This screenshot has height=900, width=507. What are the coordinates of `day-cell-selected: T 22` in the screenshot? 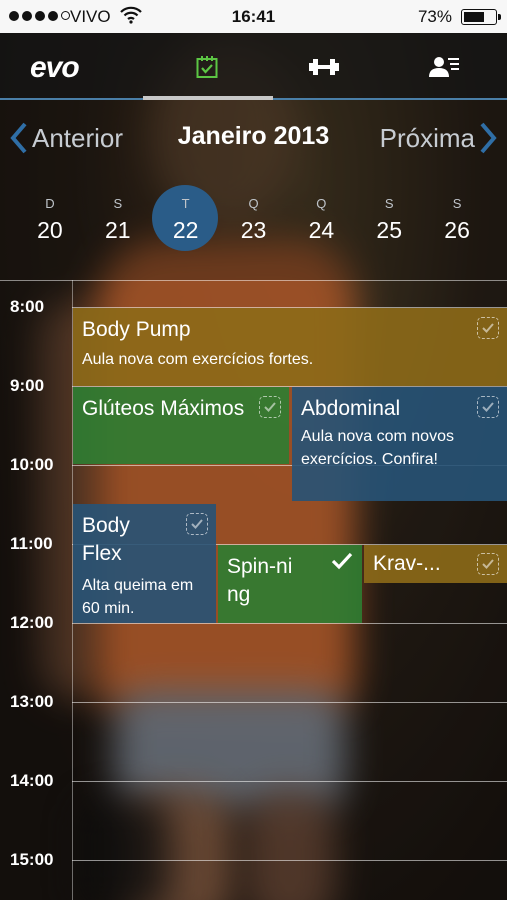 It's located at (185, 218).